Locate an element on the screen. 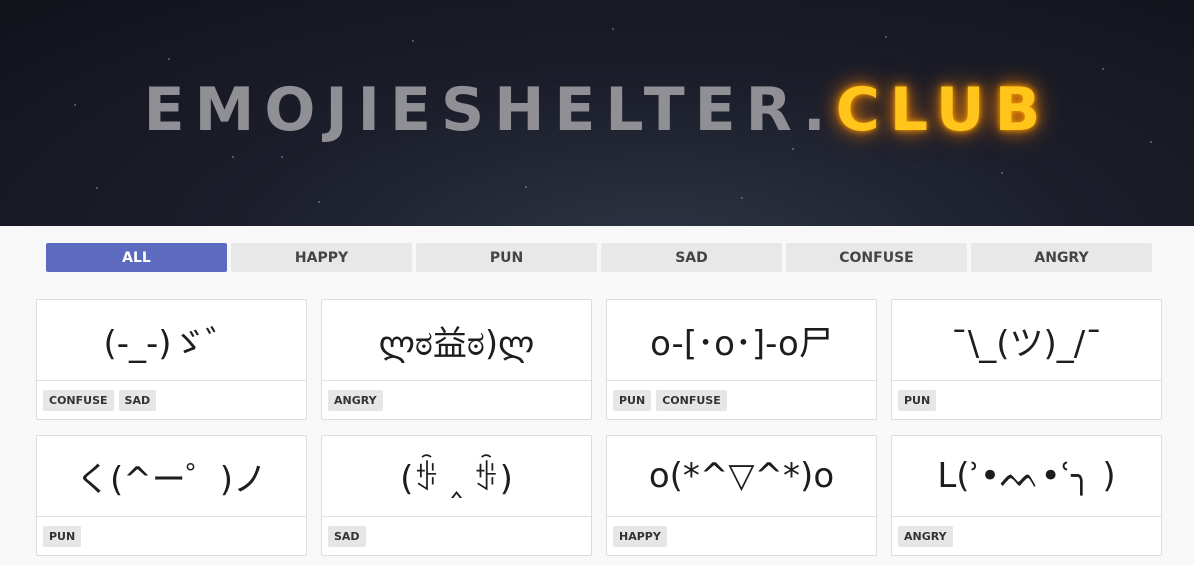 This screenshot has height=565, width=1194. emoticon-card: o-[･o･]-o尸 PUN CONFUSE is located at coordinates (741, 359).